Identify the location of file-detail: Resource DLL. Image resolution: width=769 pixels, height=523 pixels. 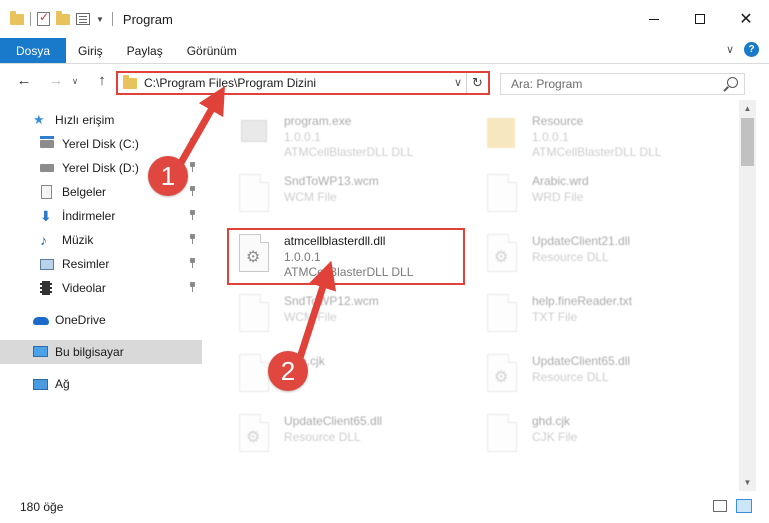
(570, 257).